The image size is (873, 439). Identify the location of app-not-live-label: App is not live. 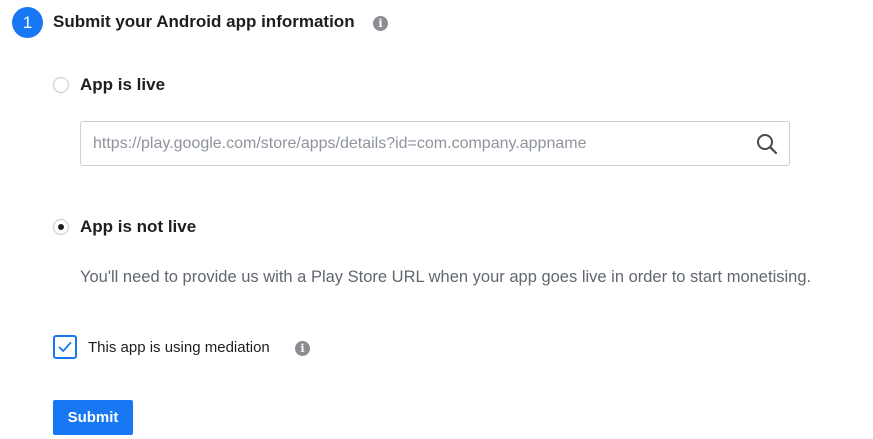
(138, 227).